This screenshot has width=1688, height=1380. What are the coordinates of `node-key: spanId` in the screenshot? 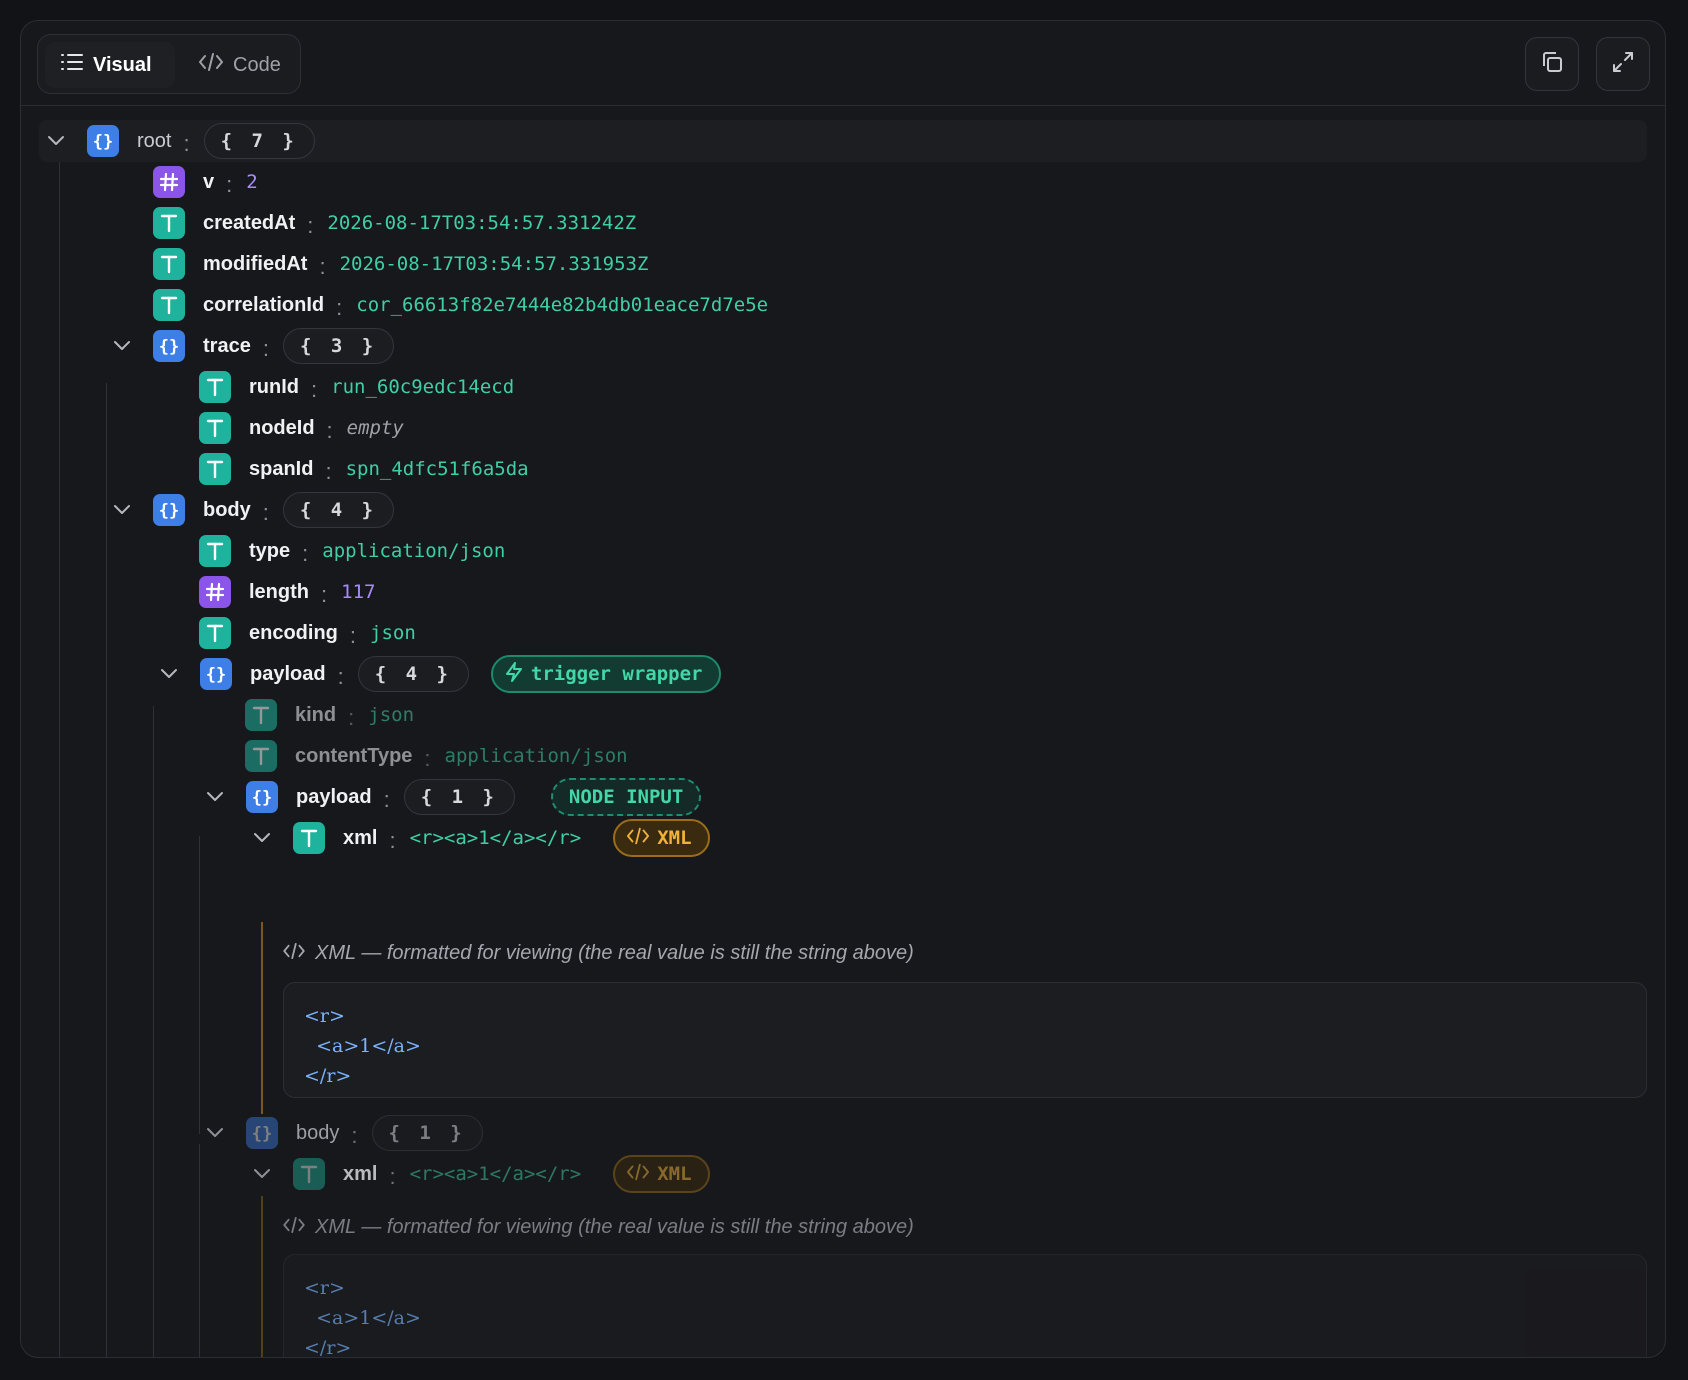 It's located at (281, 468).